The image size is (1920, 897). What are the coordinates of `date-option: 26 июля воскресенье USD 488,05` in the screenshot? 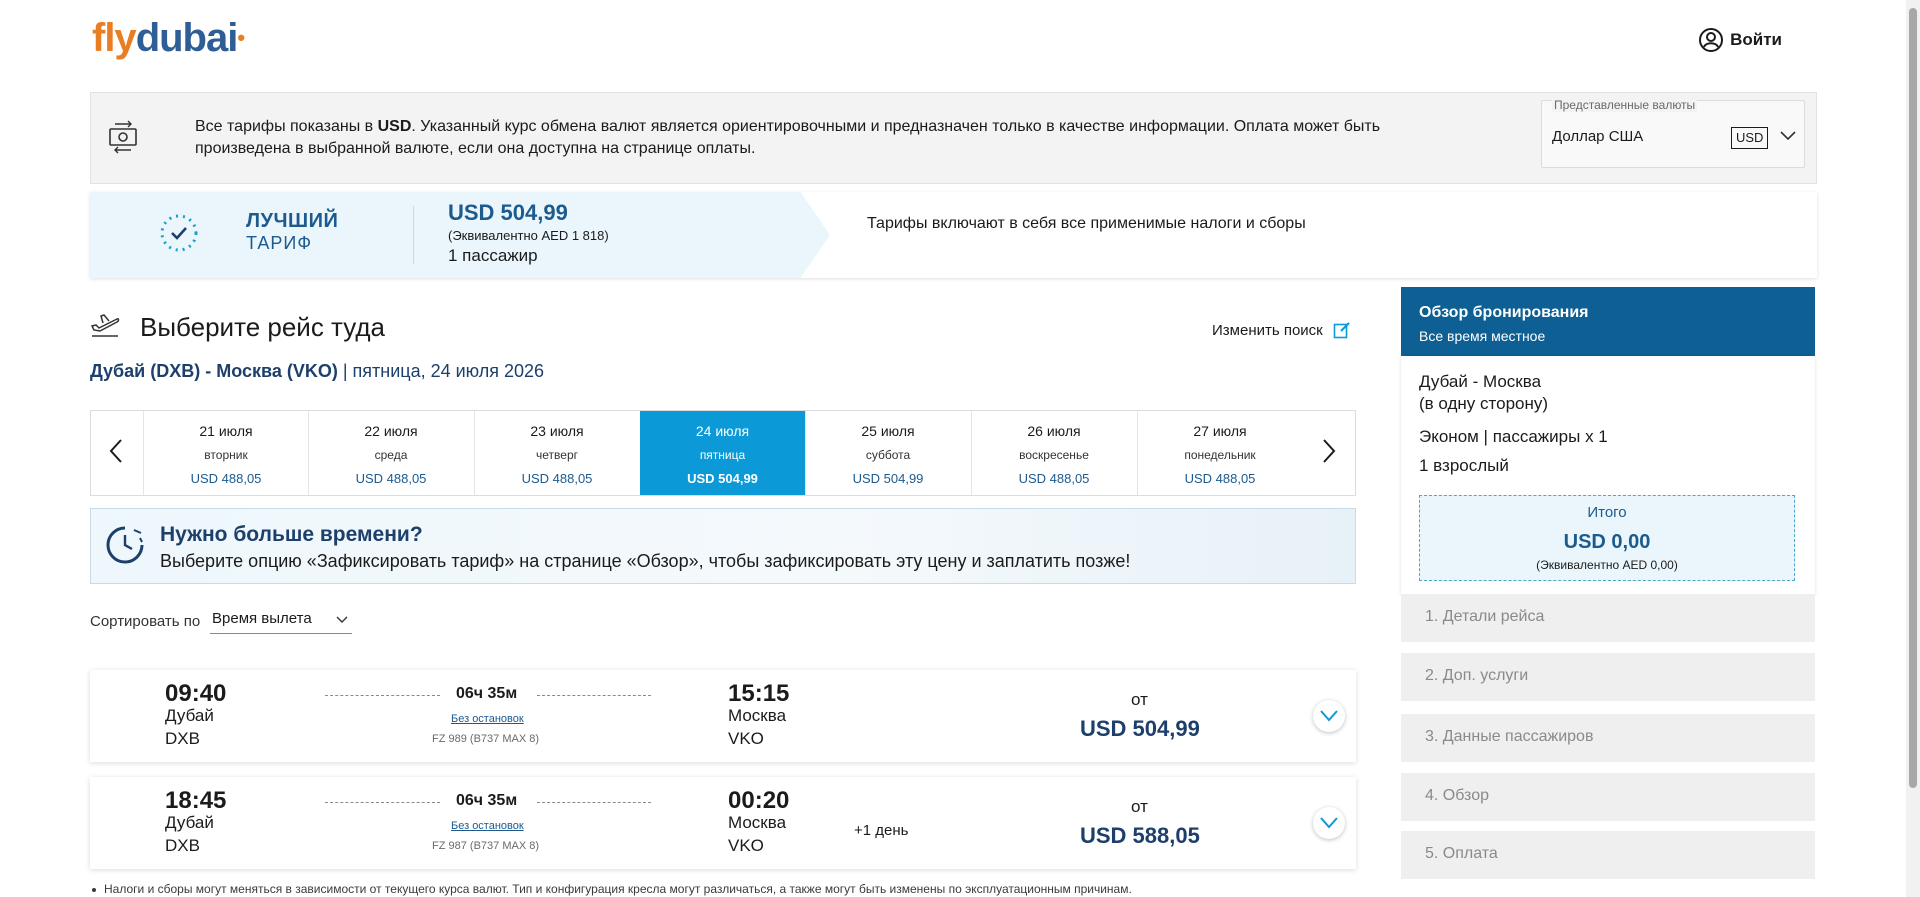 It's located at (1053, 453).